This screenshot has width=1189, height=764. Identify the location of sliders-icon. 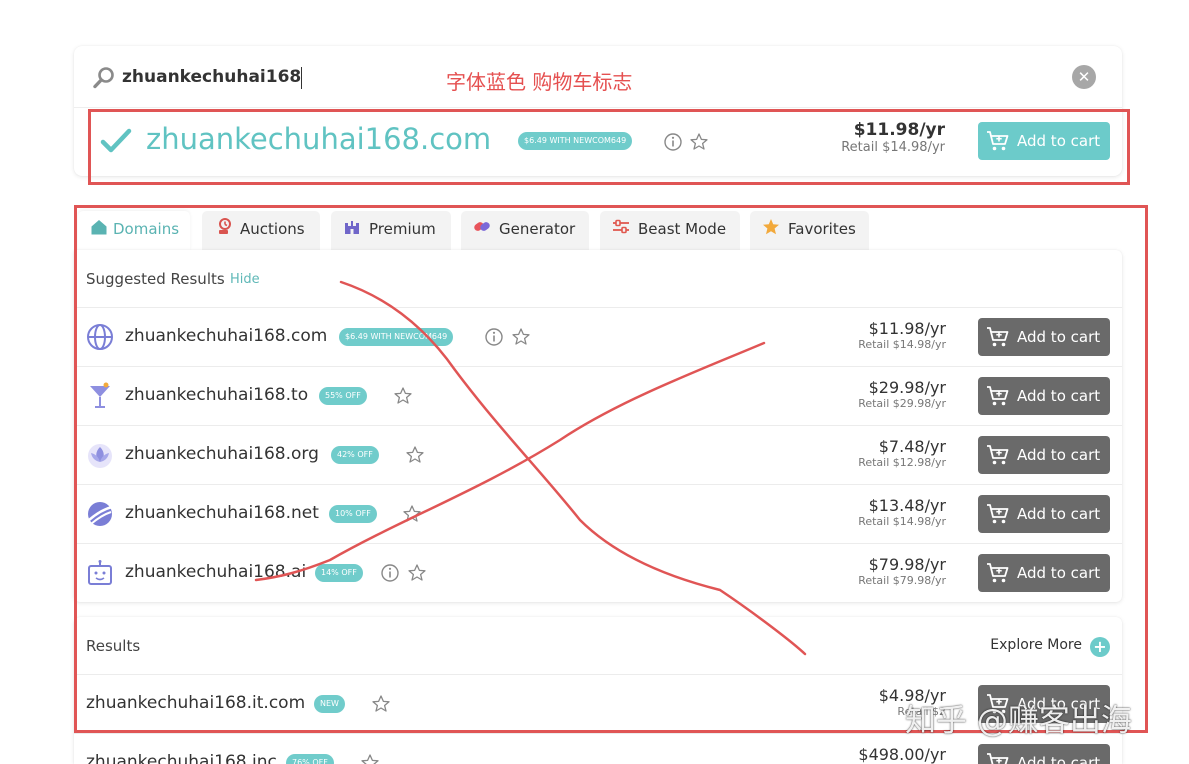
(621, 226).